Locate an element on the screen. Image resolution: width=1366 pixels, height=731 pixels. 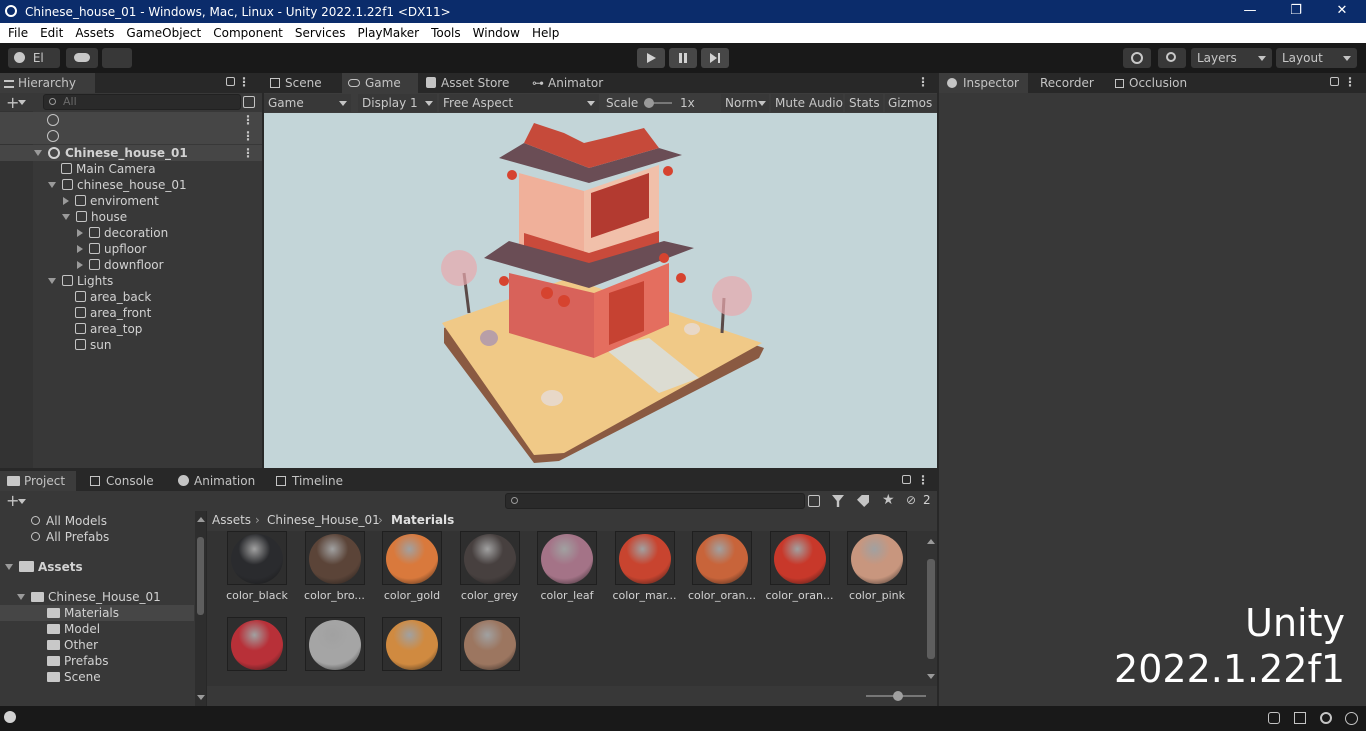
menu-services: Services is located at coordinates (320, 33).